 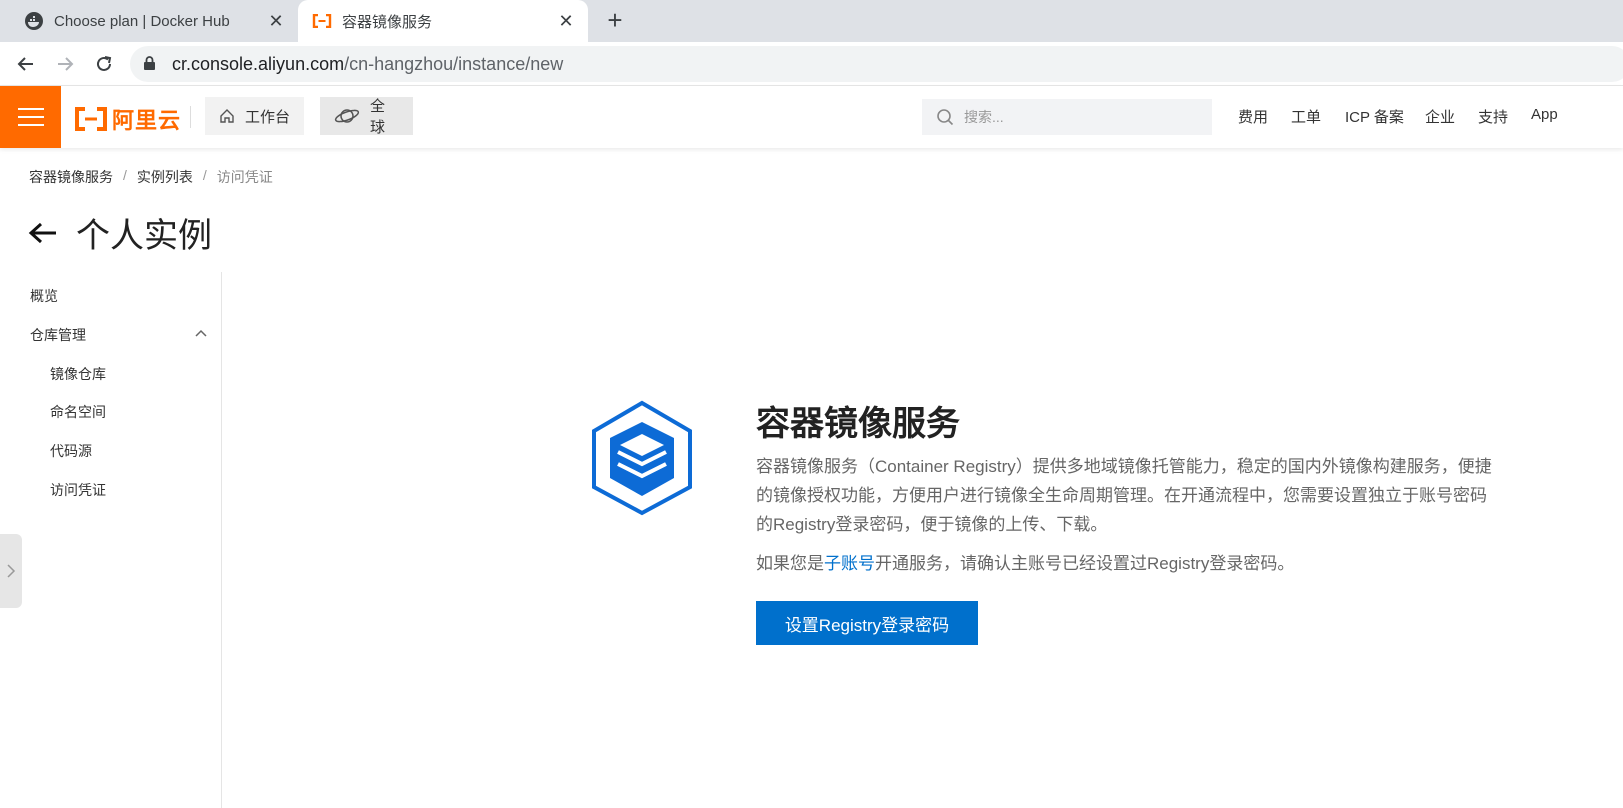 I want to click on container-registry-icon, so click(x=642, y=458).